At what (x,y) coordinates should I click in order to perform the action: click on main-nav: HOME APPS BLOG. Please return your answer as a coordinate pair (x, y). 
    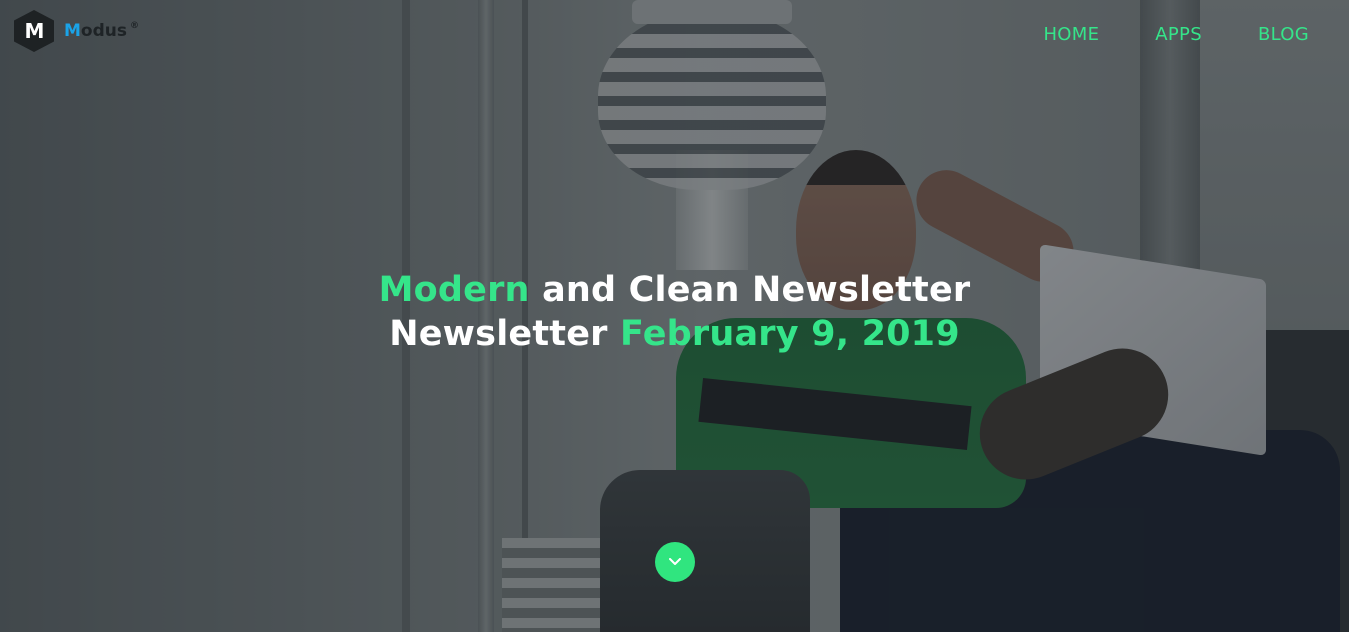
    Looking at the image, I should click on (1176, 34).